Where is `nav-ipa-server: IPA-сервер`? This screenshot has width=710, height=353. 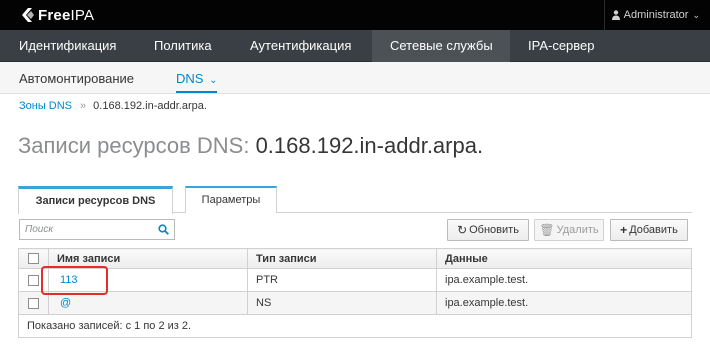 nav-ipa-server: IPA-сервер is located at coordinates (565, 46).